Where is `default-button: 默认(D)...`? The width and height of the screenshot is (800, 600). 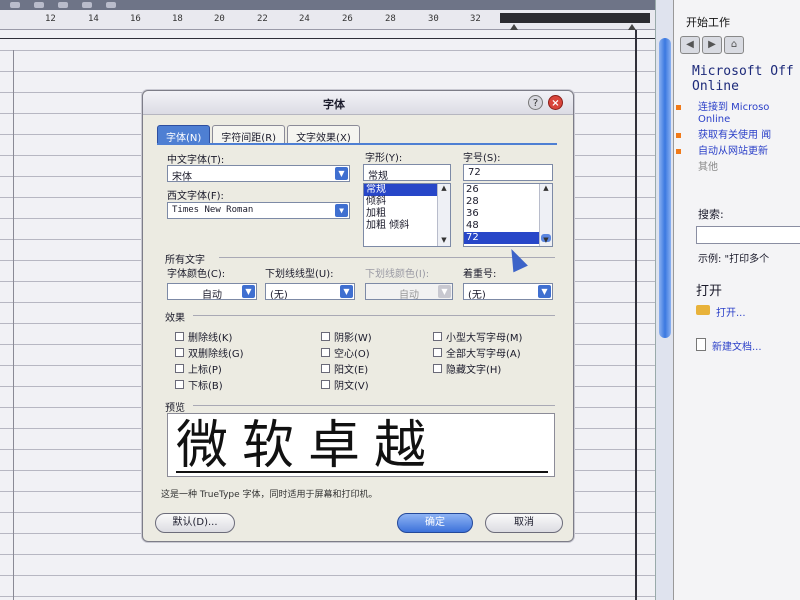 default-button: 默认(D)... is located at coordinates (195, 523).